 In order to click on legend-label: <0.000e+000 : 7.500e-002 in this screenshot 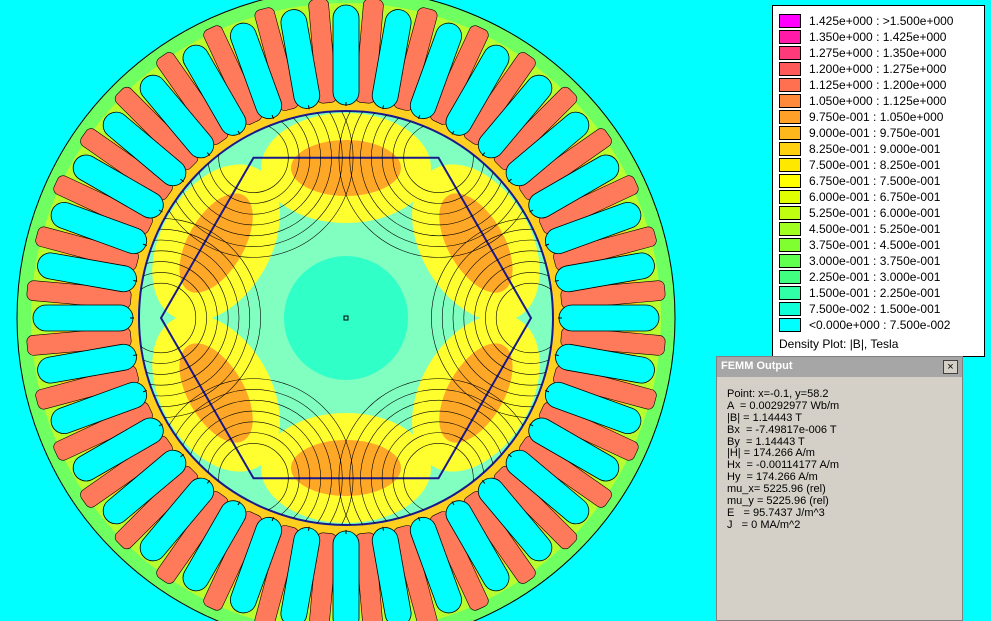, I will do `click(880, 325)`.